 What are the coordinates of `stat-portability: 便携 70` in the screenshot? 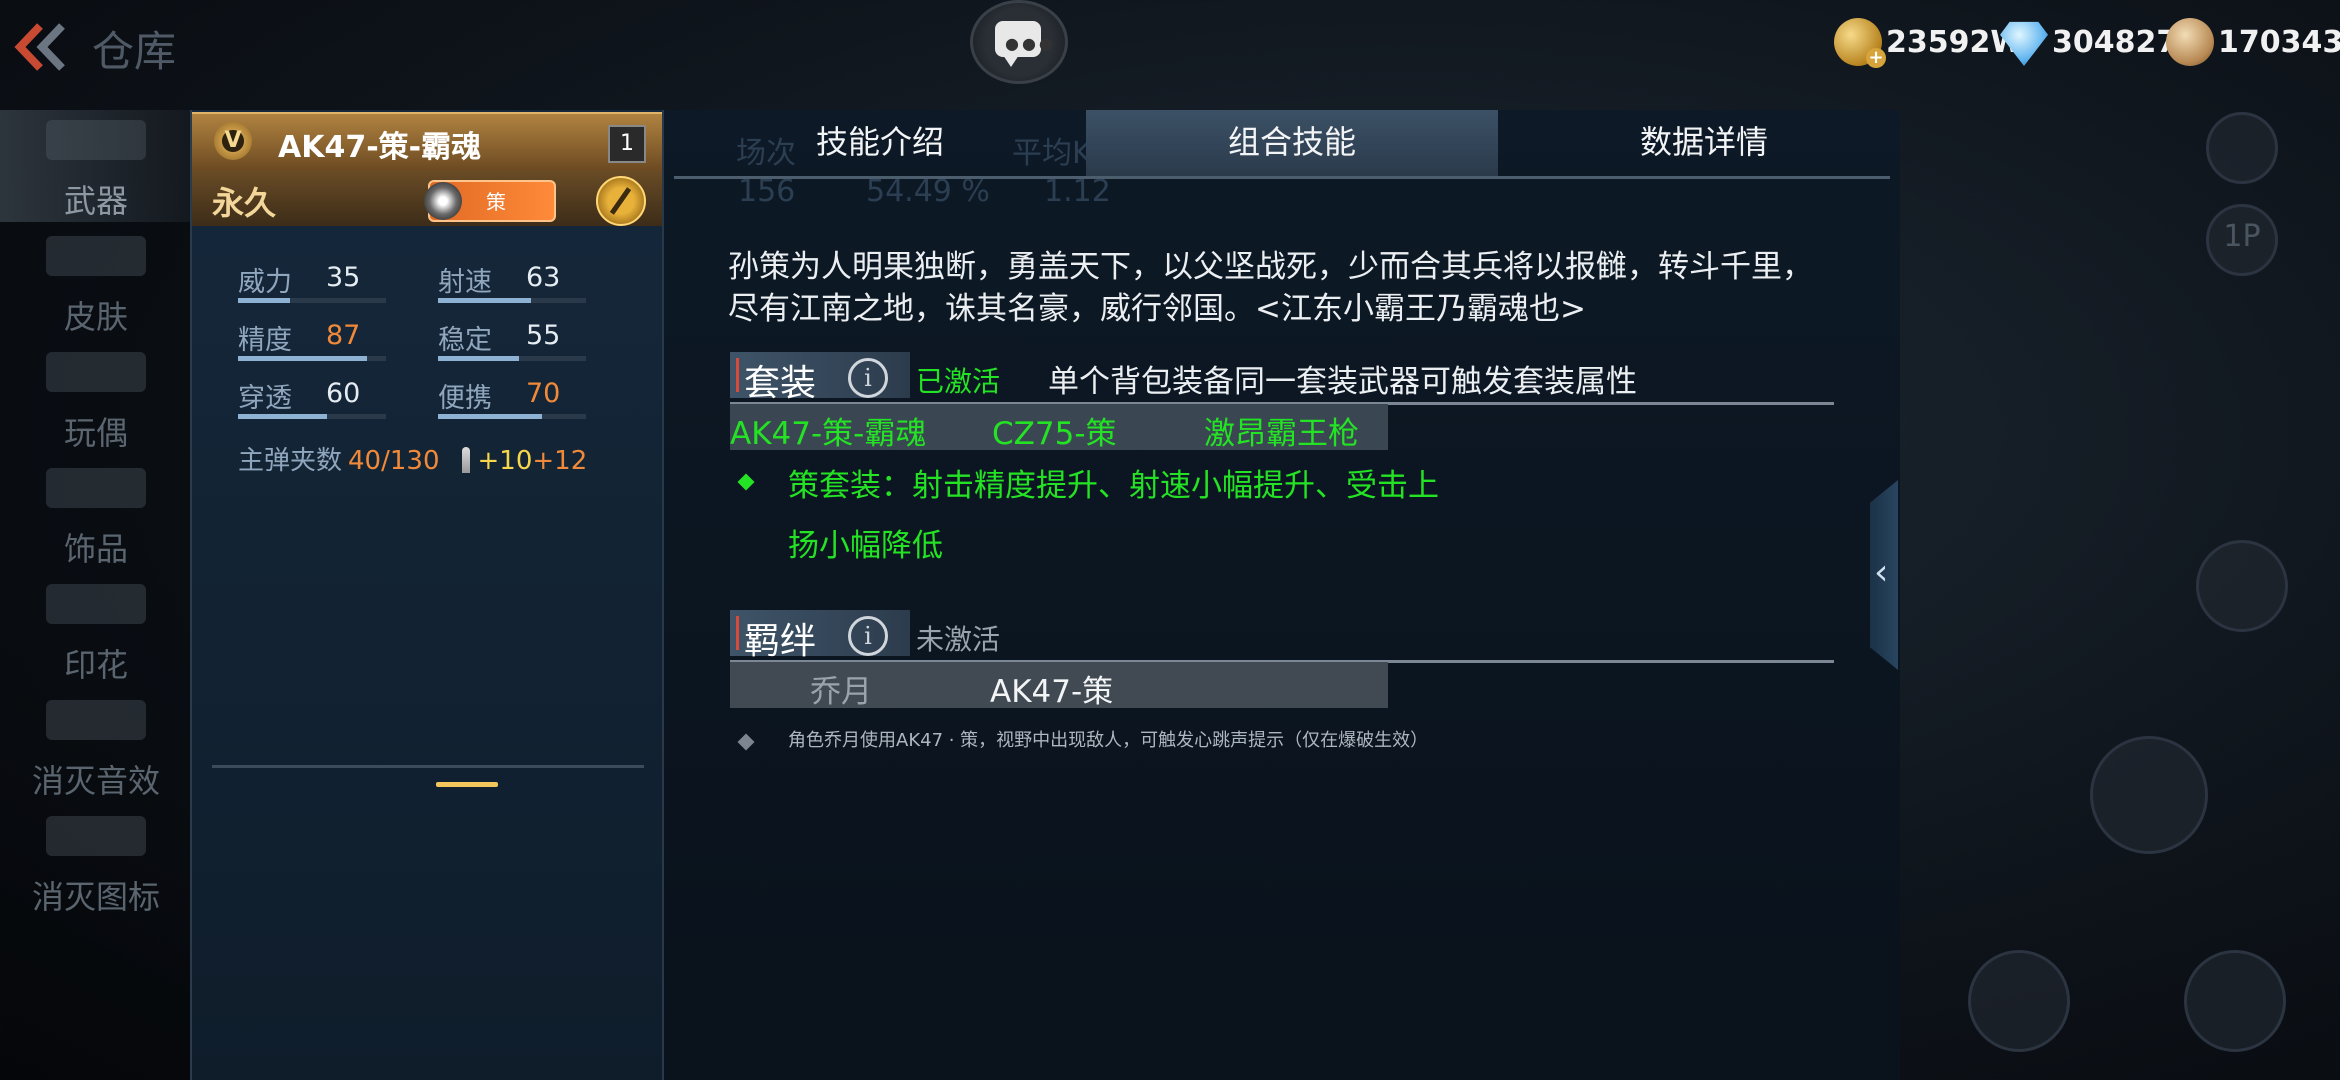 It's located at (528, 400).